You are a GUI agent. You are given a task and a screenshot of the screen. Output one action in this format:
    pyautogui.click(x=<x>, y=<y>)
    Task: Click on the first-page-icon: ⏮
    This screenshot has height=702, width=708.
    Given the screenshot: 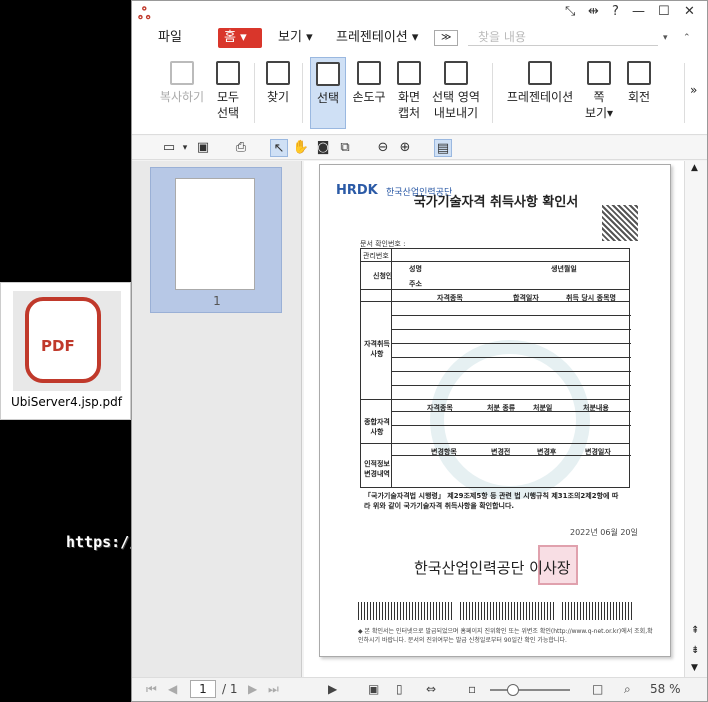 What is the action you would take?
    pyautogui.click(x=151, y=689)
    